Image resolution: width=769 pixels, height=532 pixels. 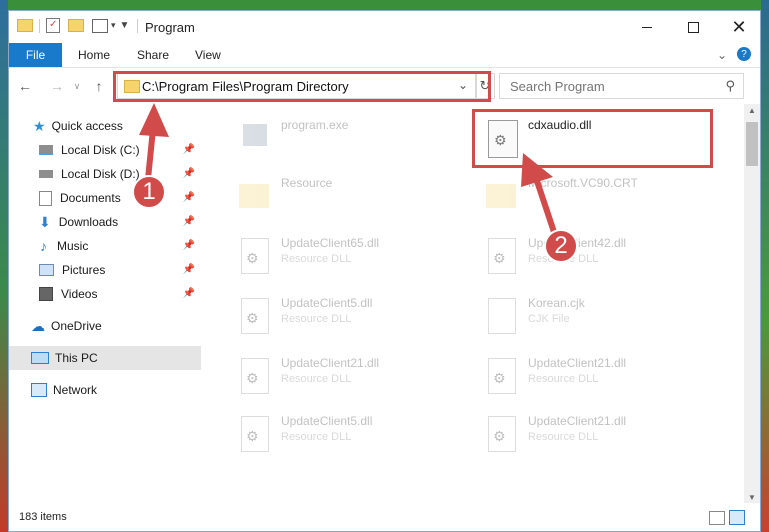 I want to click on maximize-button, so click(x=693, y=27).